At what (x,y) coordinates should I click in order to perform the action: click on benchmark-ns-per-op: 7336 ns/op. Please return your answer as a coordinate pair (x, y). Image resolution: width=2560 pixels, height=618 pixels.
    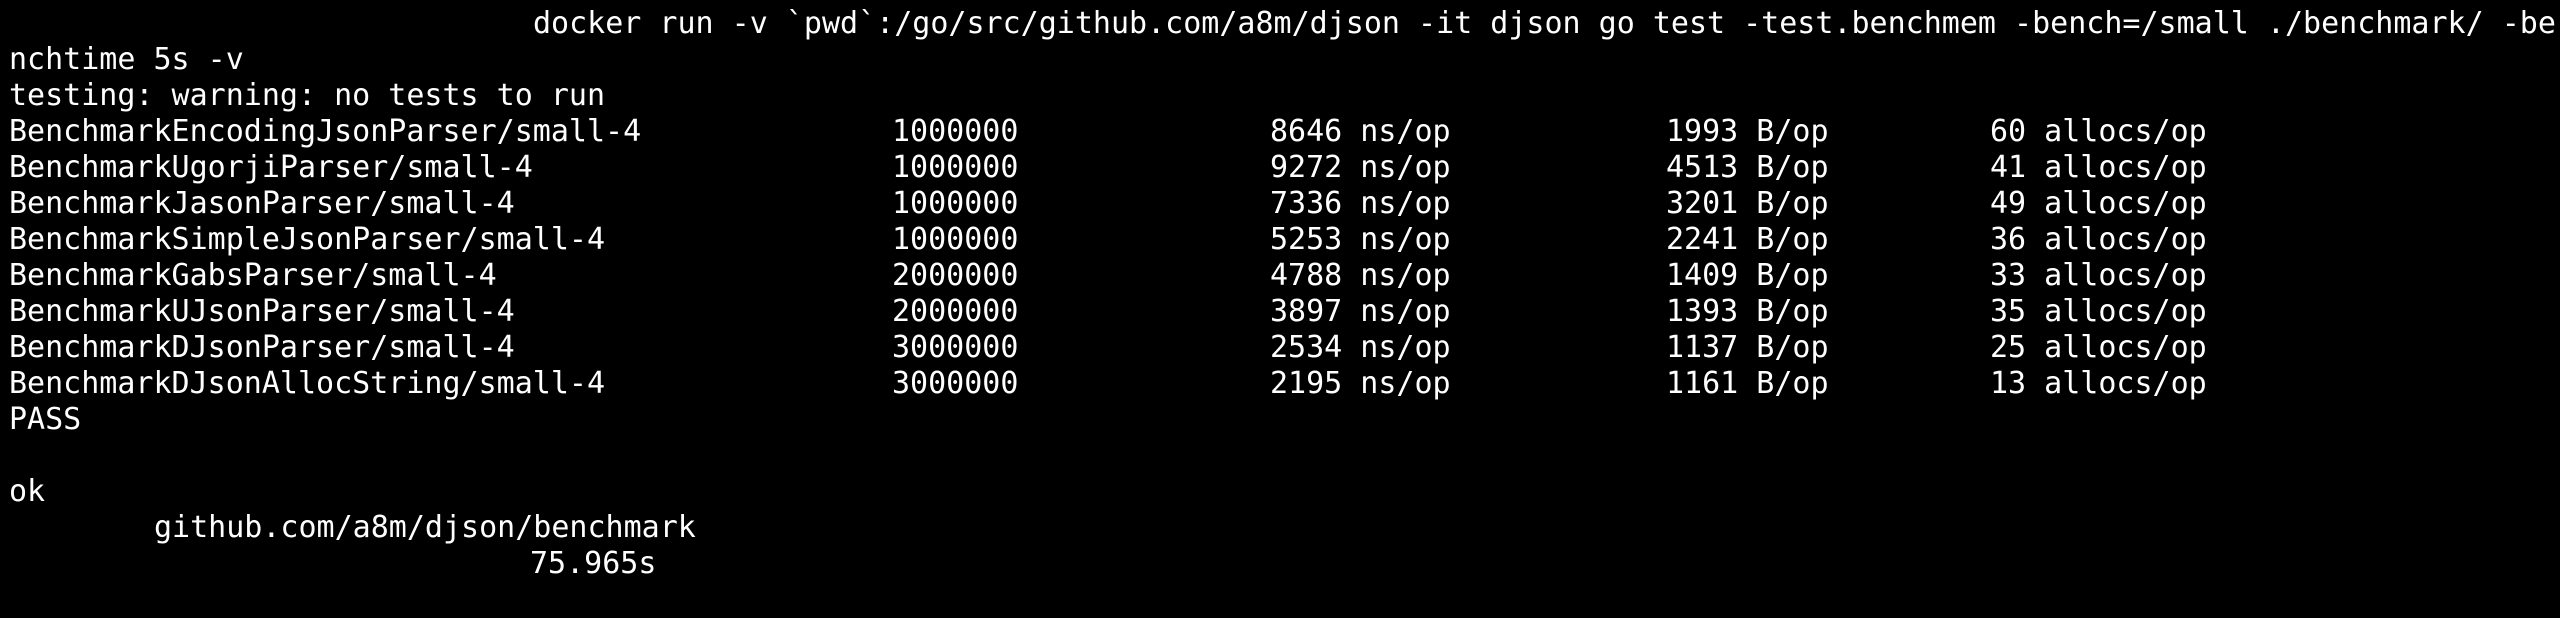
    Looking at the image, I should click on (1360, 203).